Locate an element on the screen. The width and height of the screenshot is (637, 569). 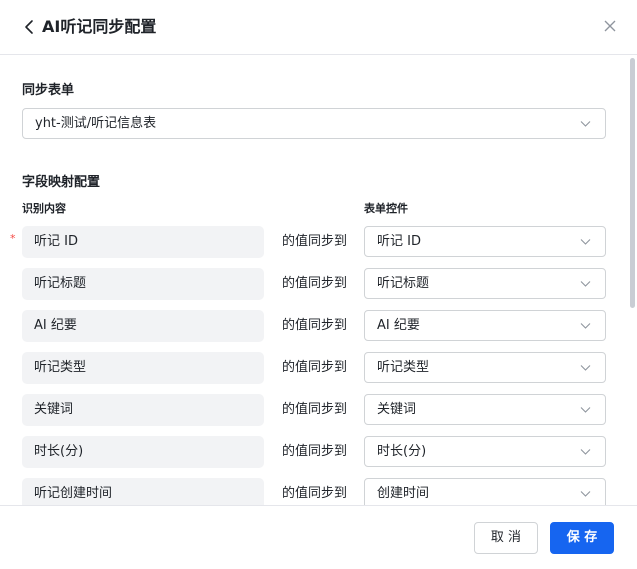
mapping-row: 听记类型 的值同步到 听记类型 is located at coordinates (318, 368).